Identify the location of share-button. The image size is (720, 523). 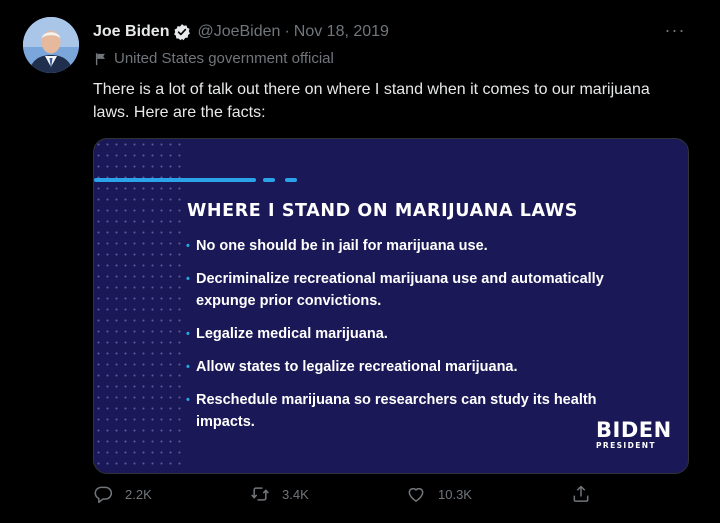
(587, 494).